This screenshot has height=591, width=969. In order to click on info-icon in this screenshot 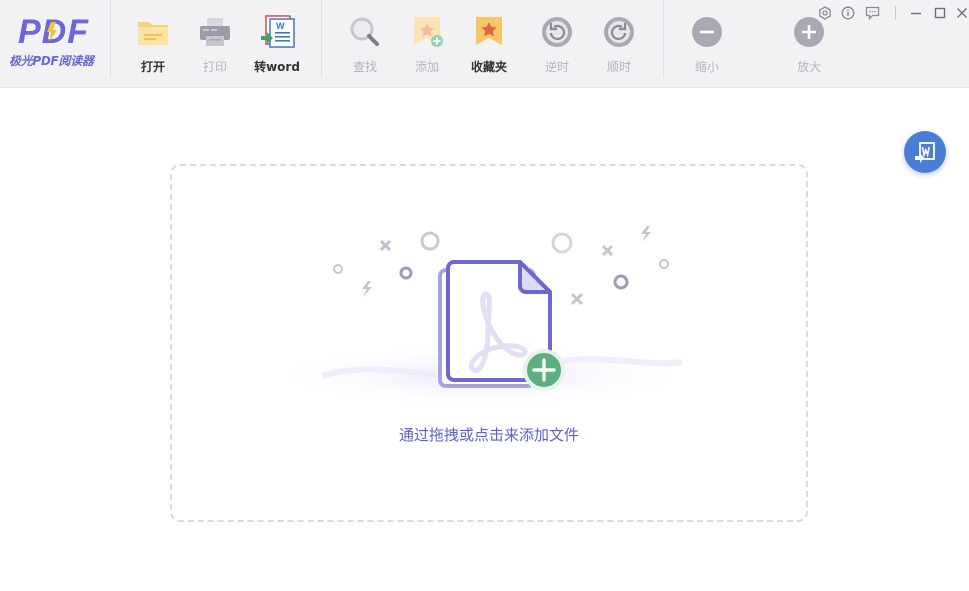, I will do `click(848, 13)`.